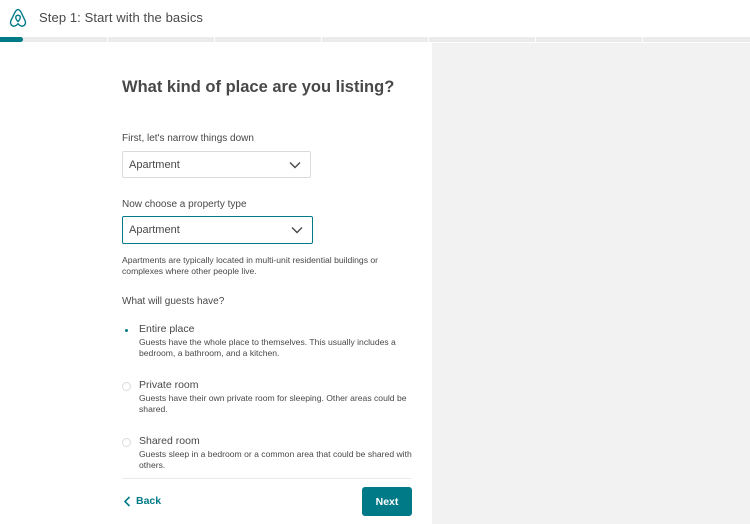  I want to click on property-type-select: Apartment, so click(217, 230).